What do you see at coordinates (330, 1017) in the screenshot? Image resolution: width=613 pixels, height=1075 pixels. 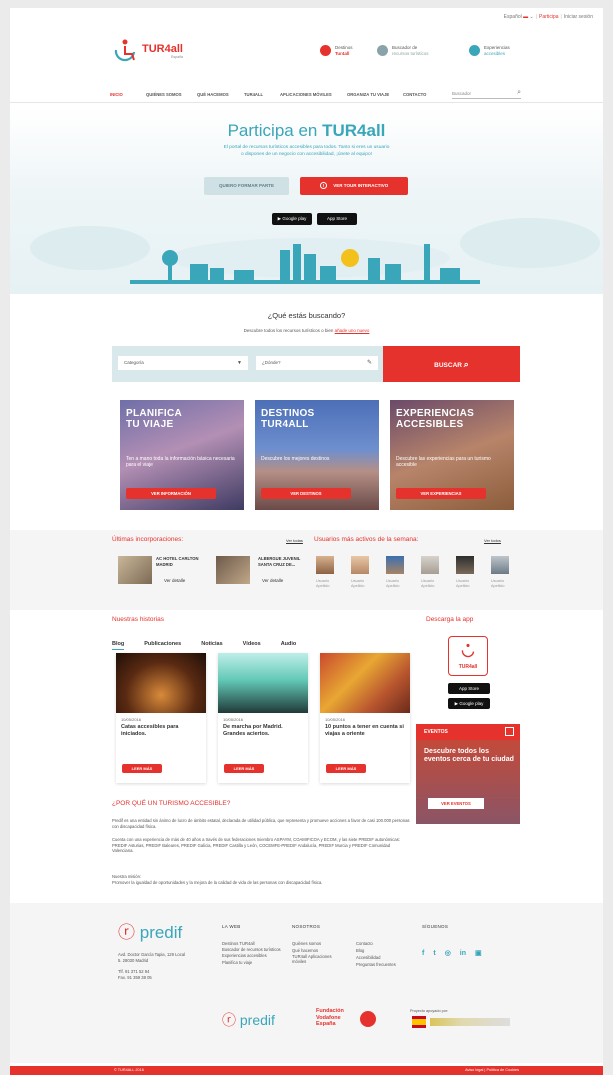 I see `vodafone-foundation-logo: Fundación Vodafone España` at bounding box center [330, 1017].